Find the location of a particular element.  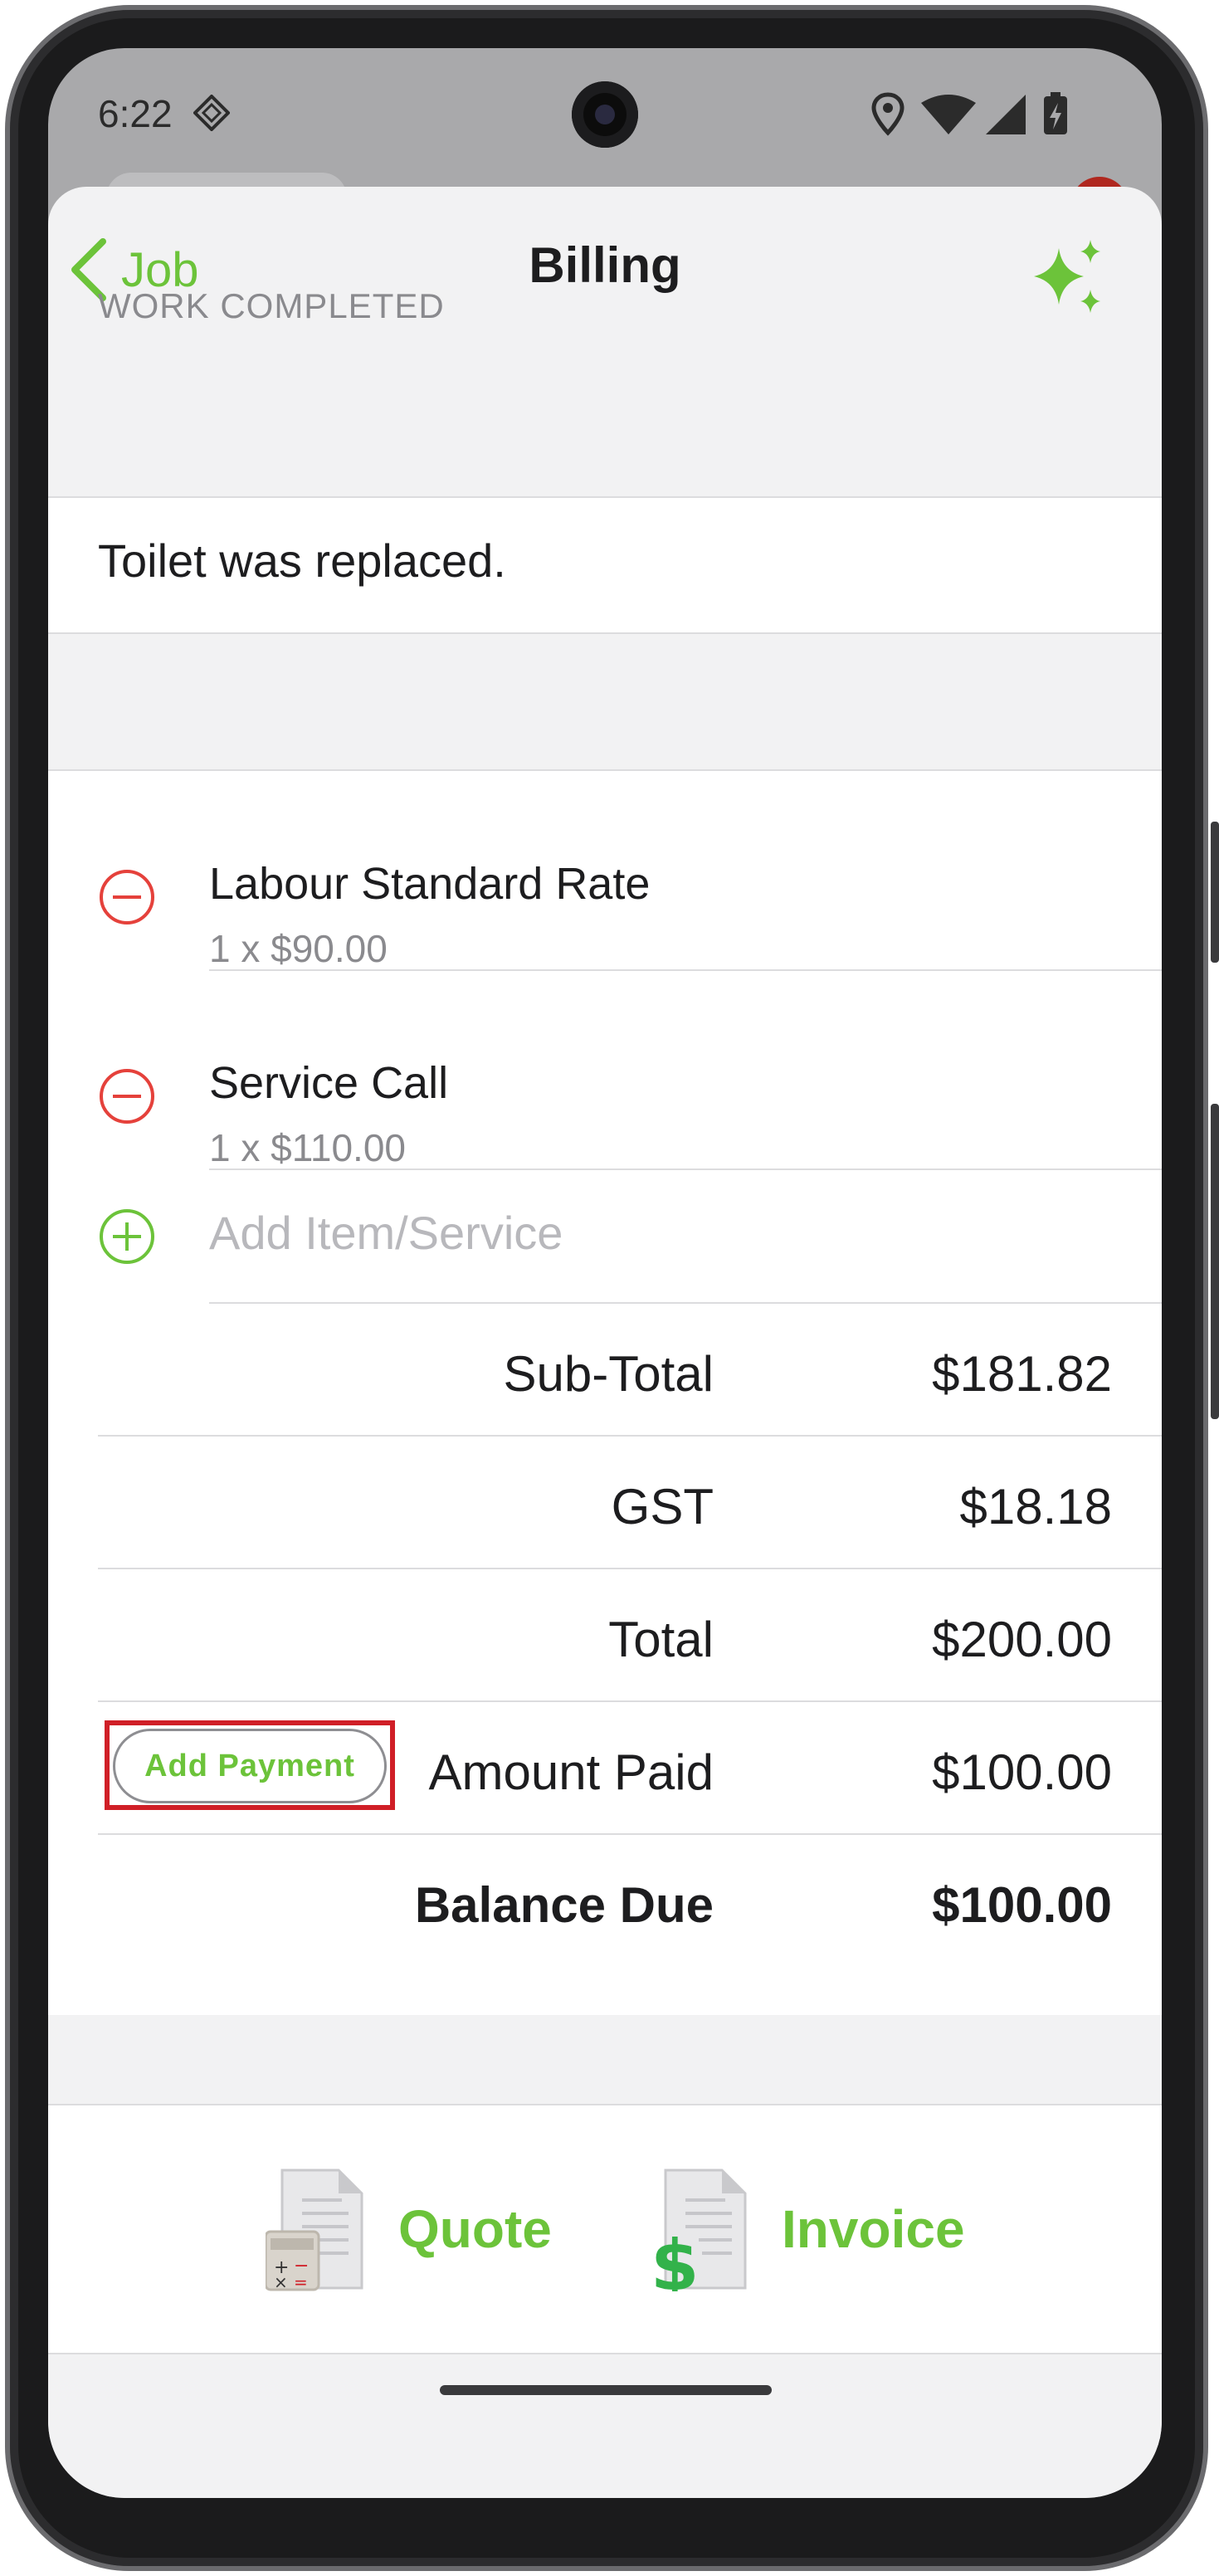

total-row: Total $200.00 is located at coordinates (630, 1635).